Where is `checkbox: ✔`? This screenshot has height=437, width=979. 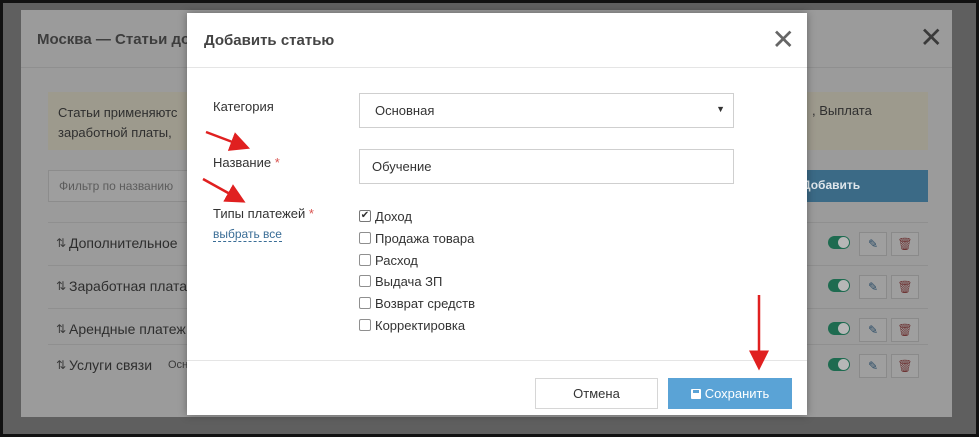 checkbox: ✔ is located at coordinates (365, 216).